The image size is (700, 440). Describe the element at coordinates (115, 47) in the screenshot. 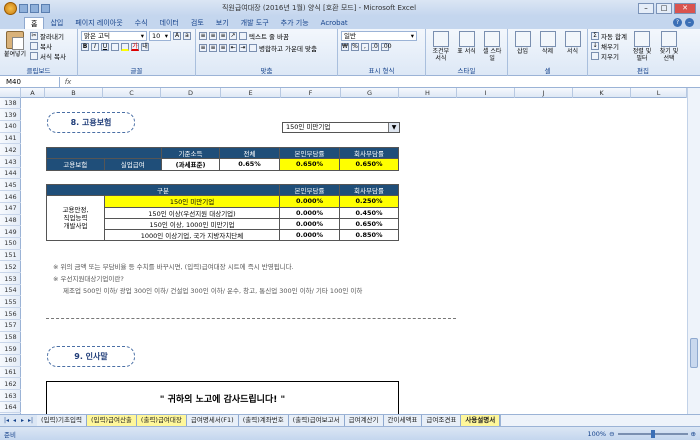

I see `border-icon` at that location.